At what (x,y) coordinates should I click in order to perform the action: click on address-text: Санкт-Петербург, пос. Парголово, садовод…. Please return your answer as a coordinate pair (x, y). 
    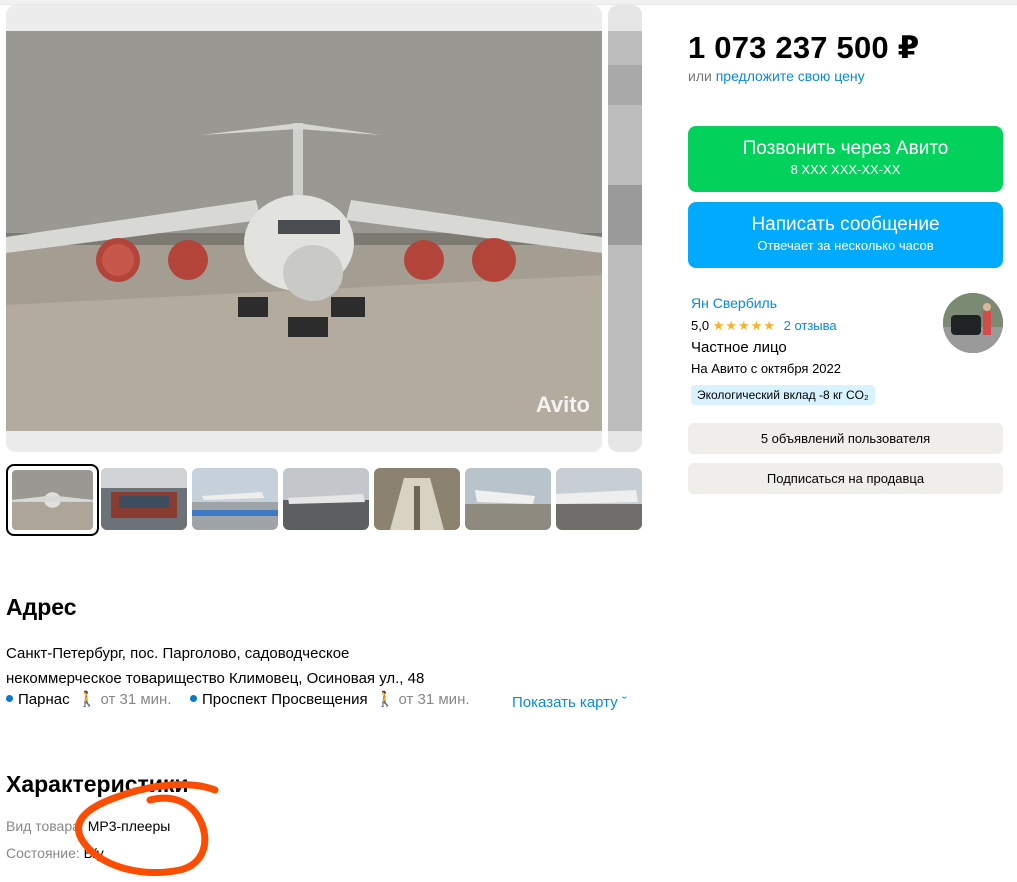
    Looking at the image, I should click on (256, 666).